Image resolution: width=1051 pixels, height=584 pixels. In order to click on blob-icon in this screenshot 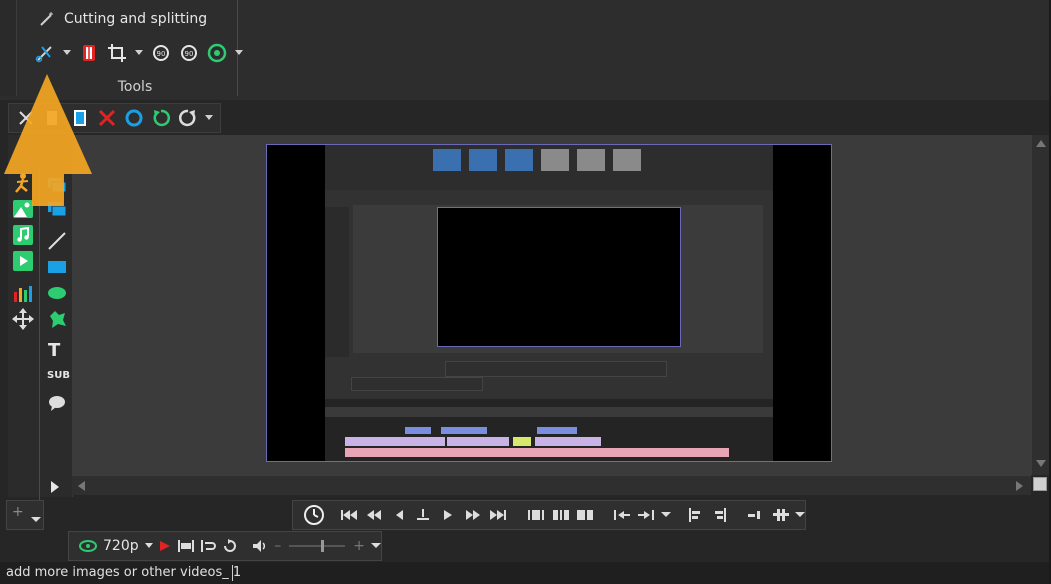, I will do `click(57, 321)`.